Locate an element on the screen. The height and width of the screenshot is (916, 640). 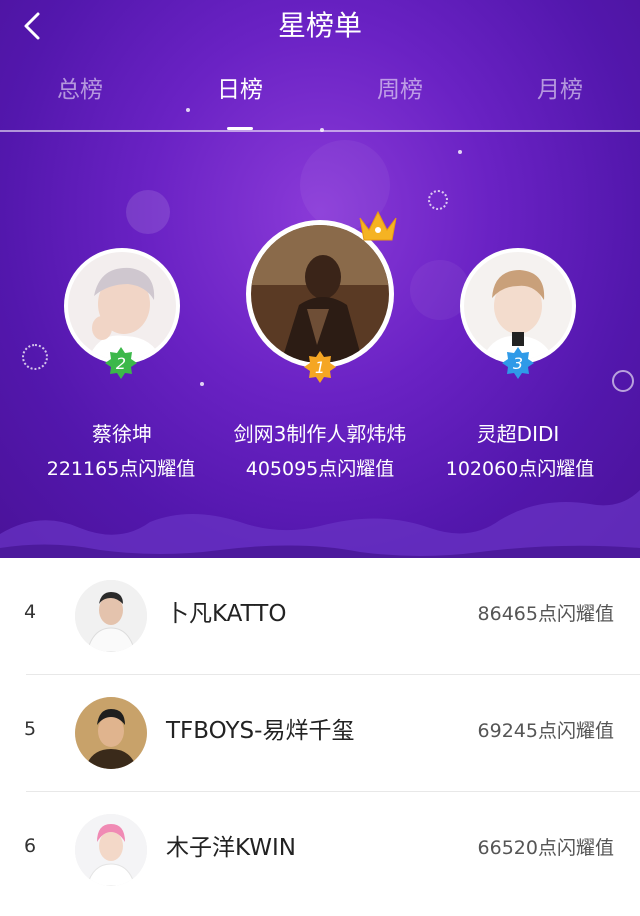
tab-monthly: 月榜 is located at coordinates (560, 90).